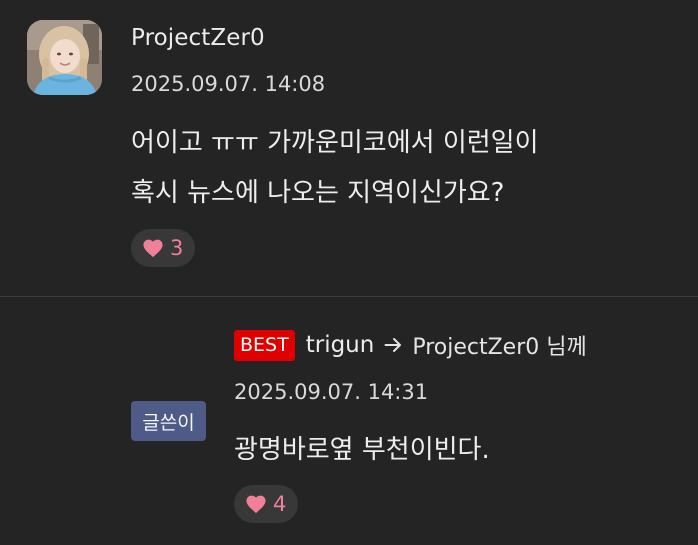  I want to click on like-button: 3, so click(163, 248).